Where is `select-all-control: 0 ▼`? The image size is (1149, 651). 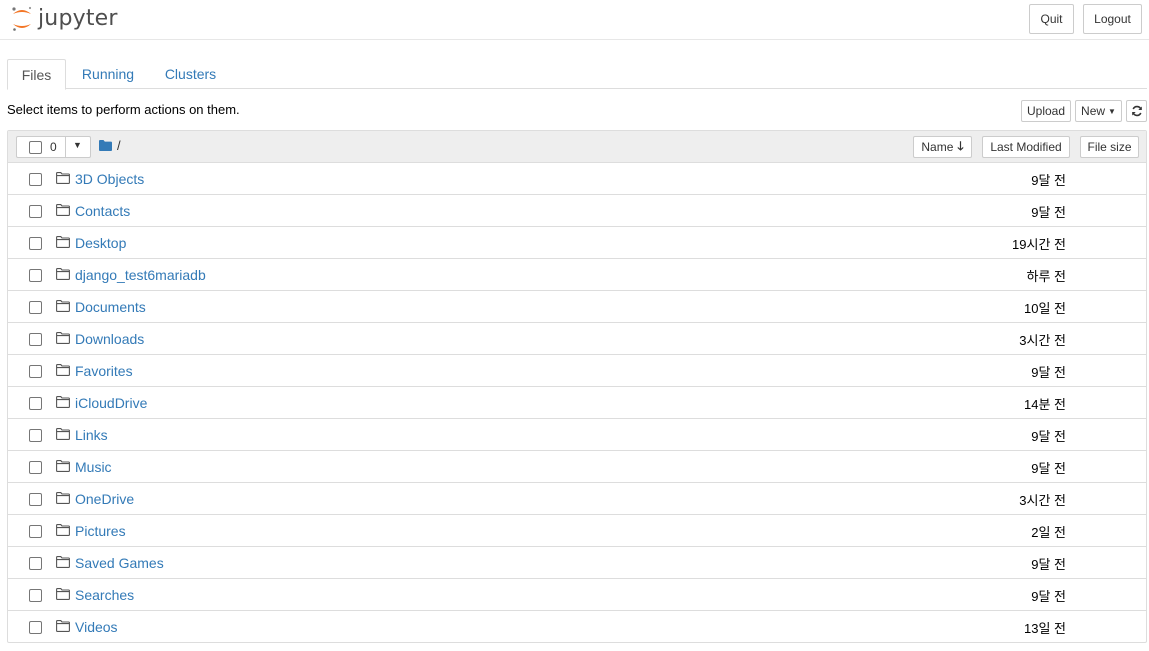 select-all-control: 0 ▼ is located at coordinates (53, 147).